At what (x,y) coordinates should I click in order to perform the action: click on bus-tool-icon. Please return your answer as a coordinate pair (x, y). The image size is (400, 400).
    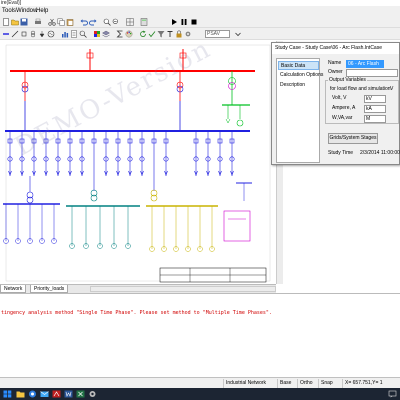
    Looking at the image, I should click on (6, 34).